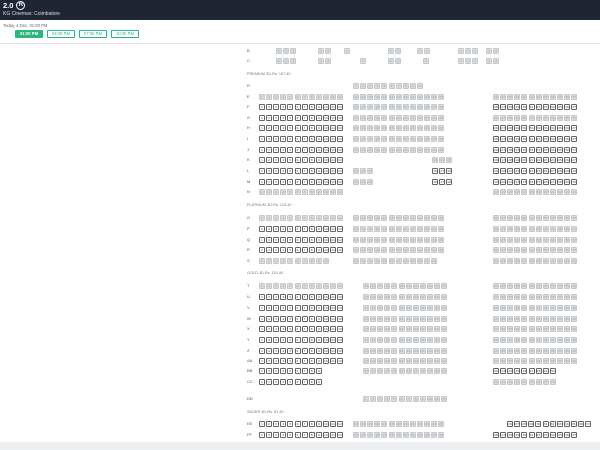 Image resolution: width=600 pixels, height=450 pixels. What do you see at coordinates (559, 128) in the screenshot?
I see `seat: 35` at bounding box center [559, 128].